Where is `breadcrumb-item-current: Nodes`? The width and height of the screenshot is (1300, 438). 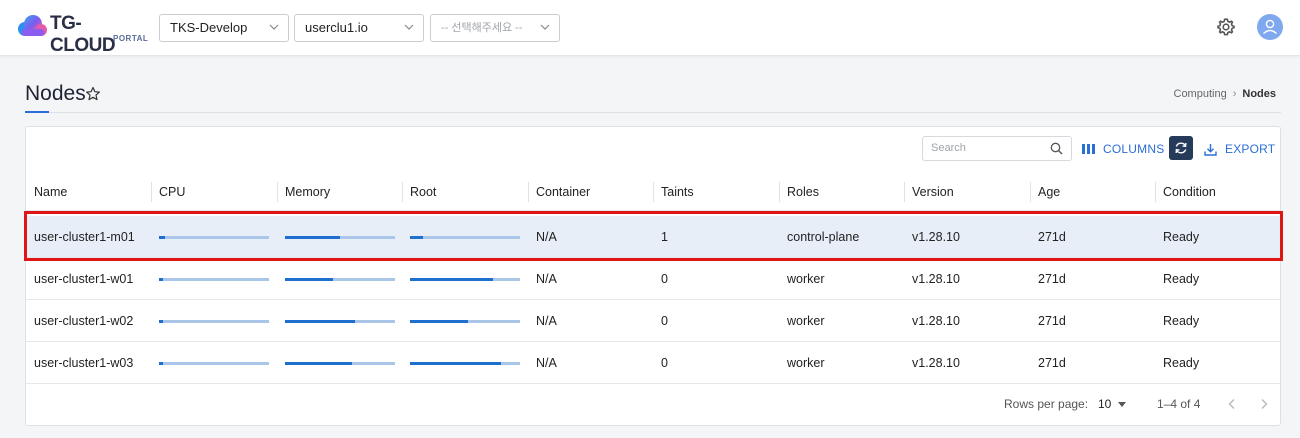
breadcrumb-item-current: Nodes is located at coordinates (1259, 94).